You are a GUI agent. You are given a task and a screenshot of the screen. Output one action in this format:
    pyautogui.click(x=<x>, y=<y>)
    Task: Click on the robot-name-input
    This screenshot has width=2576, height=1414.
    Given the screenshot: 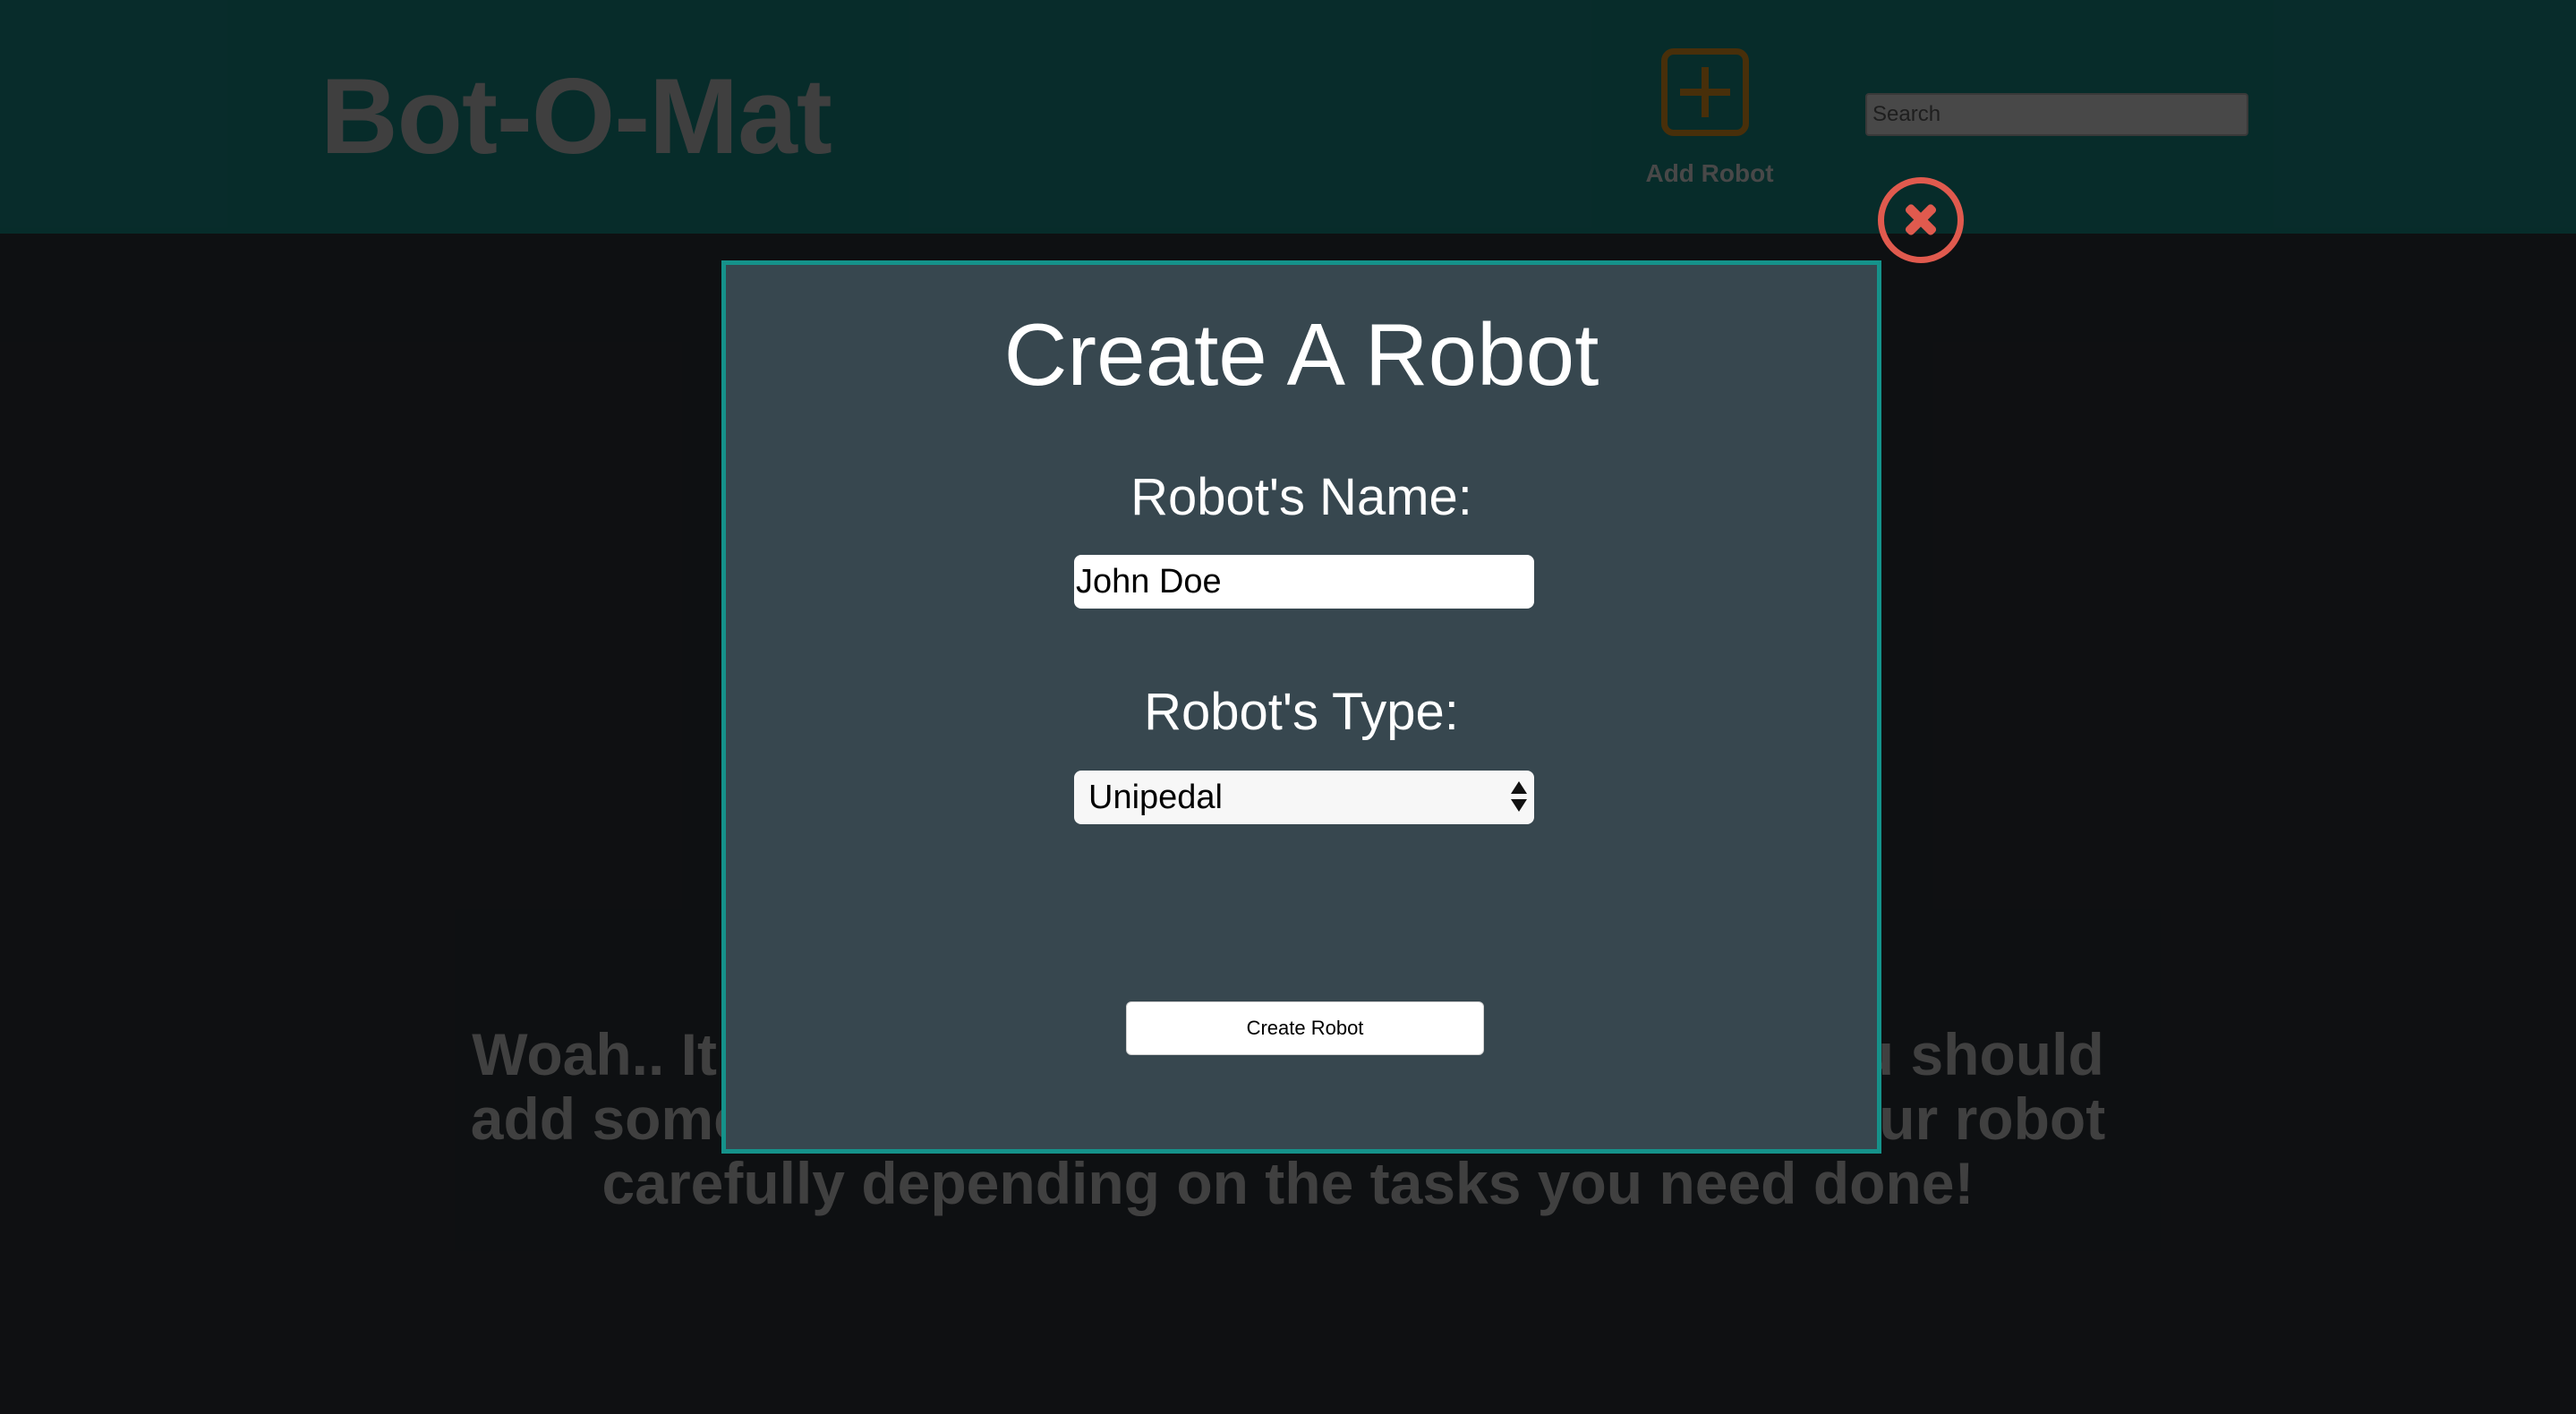 What is the action you would take?
    pyautogui.click(x=1304, y=582)
    